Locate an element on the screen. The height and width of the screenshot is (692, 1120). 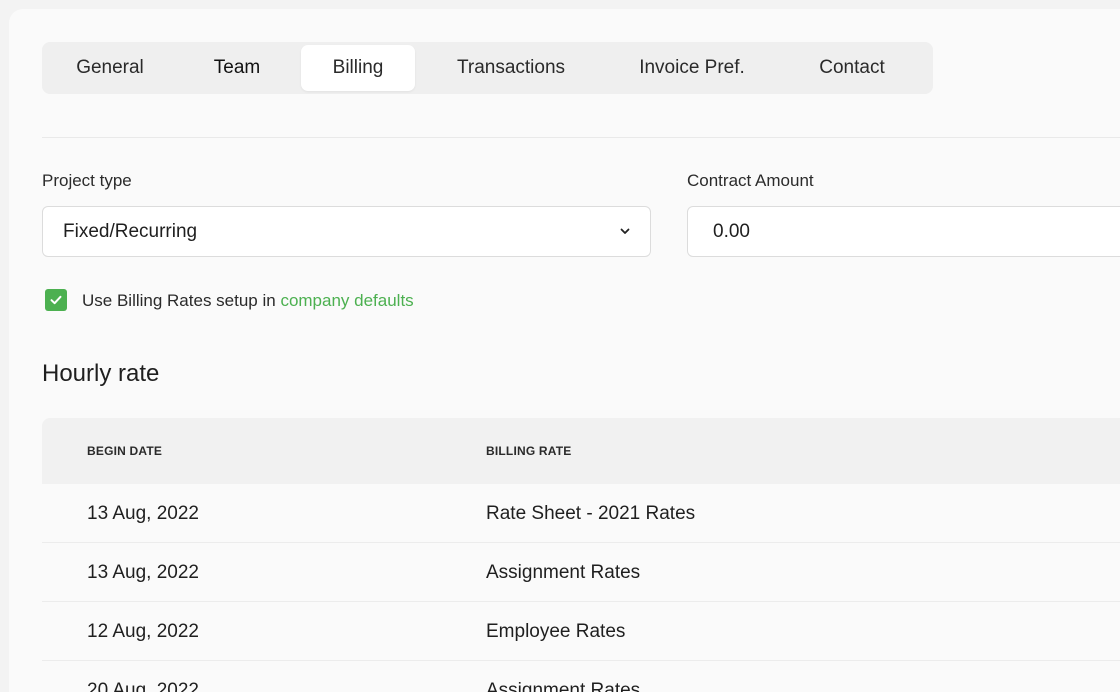
billing-rates-checkbox is located at coordinates (56, 300).